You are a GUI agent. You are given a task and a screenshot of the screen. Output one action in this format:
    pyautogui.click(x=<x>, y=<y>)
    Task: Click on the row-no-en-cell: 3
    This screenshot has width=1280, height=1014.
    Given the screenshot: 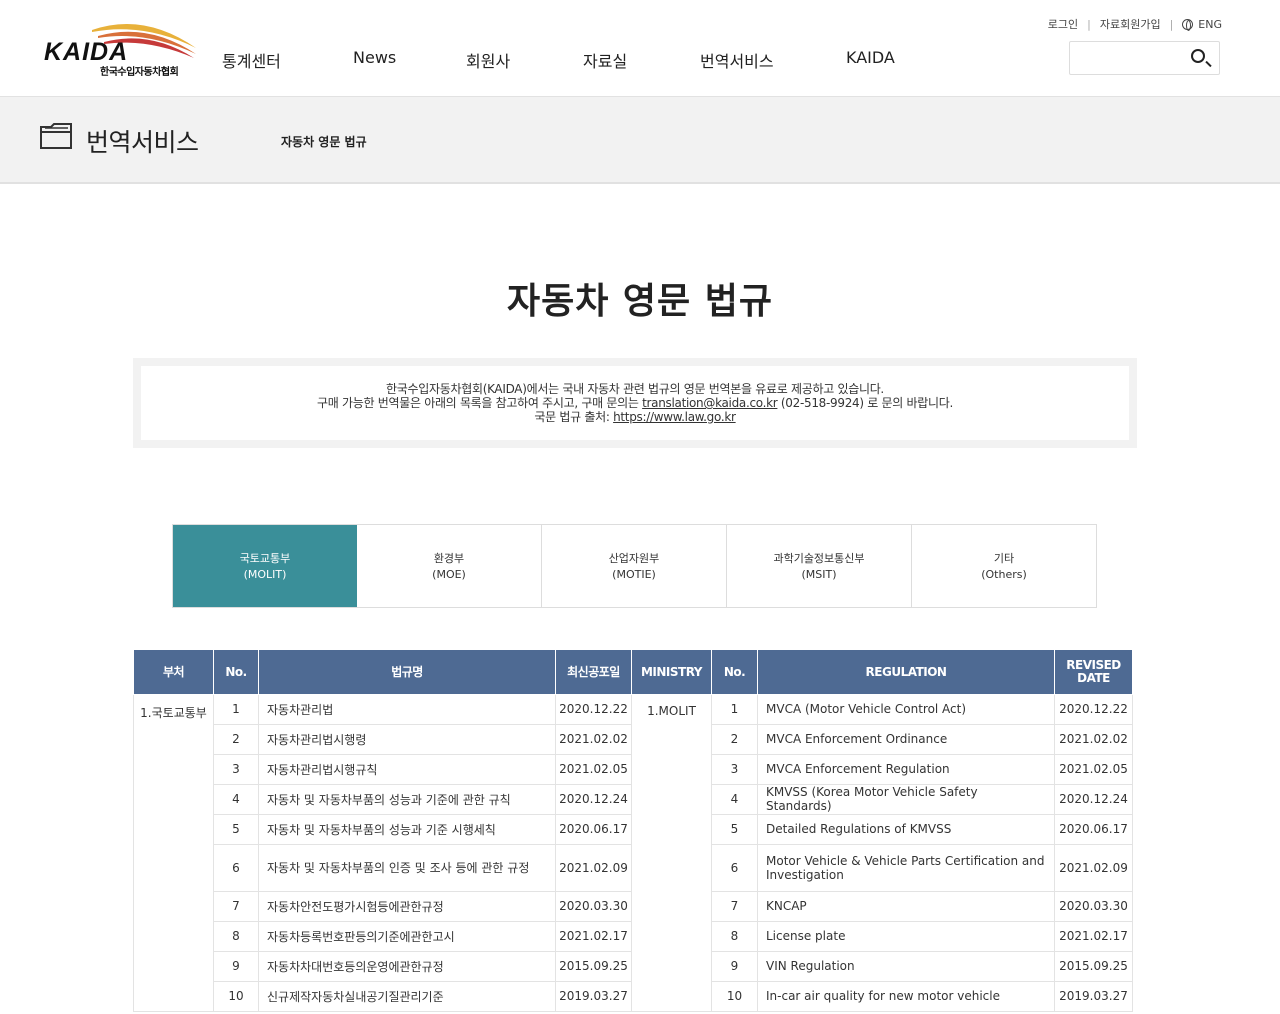 What is the action you would take?
    pyautogui.click(x=734, y=769)
    